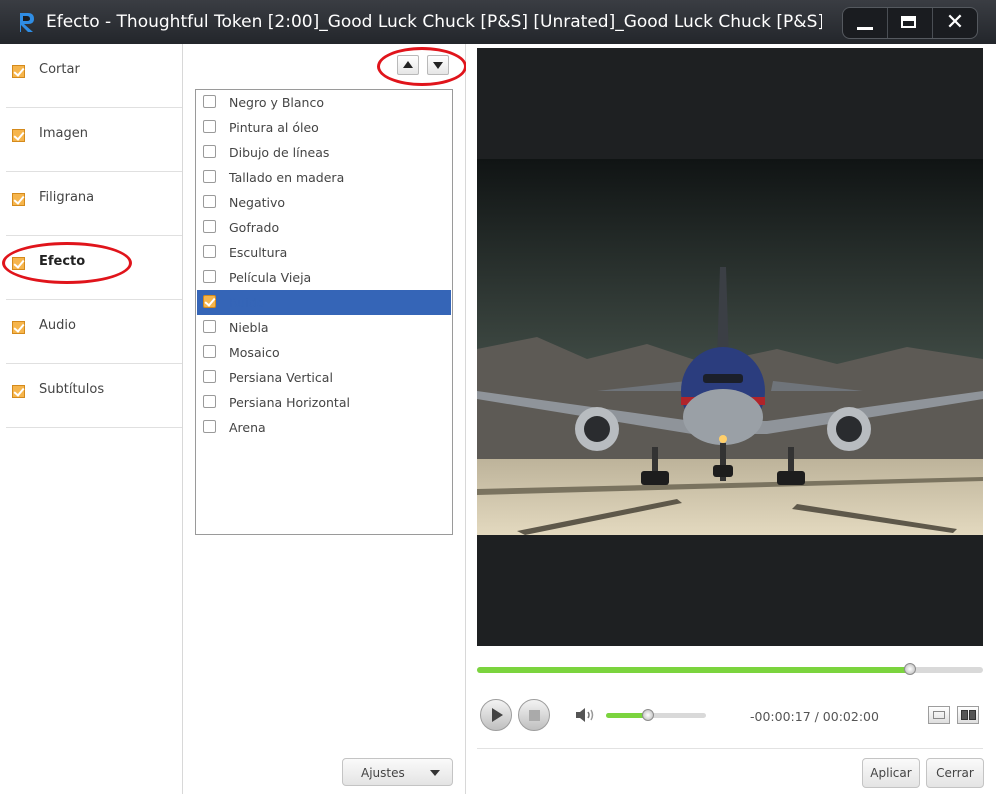  I want to click on effect-label: Tallado en madera, so click(287, 177).